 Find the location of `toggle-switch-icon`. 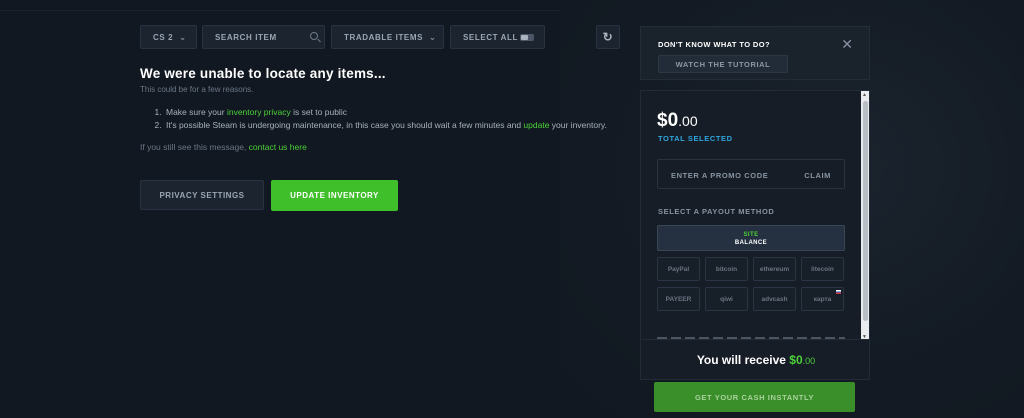

toggle-switch-icon is located at coordinates (527, 37).